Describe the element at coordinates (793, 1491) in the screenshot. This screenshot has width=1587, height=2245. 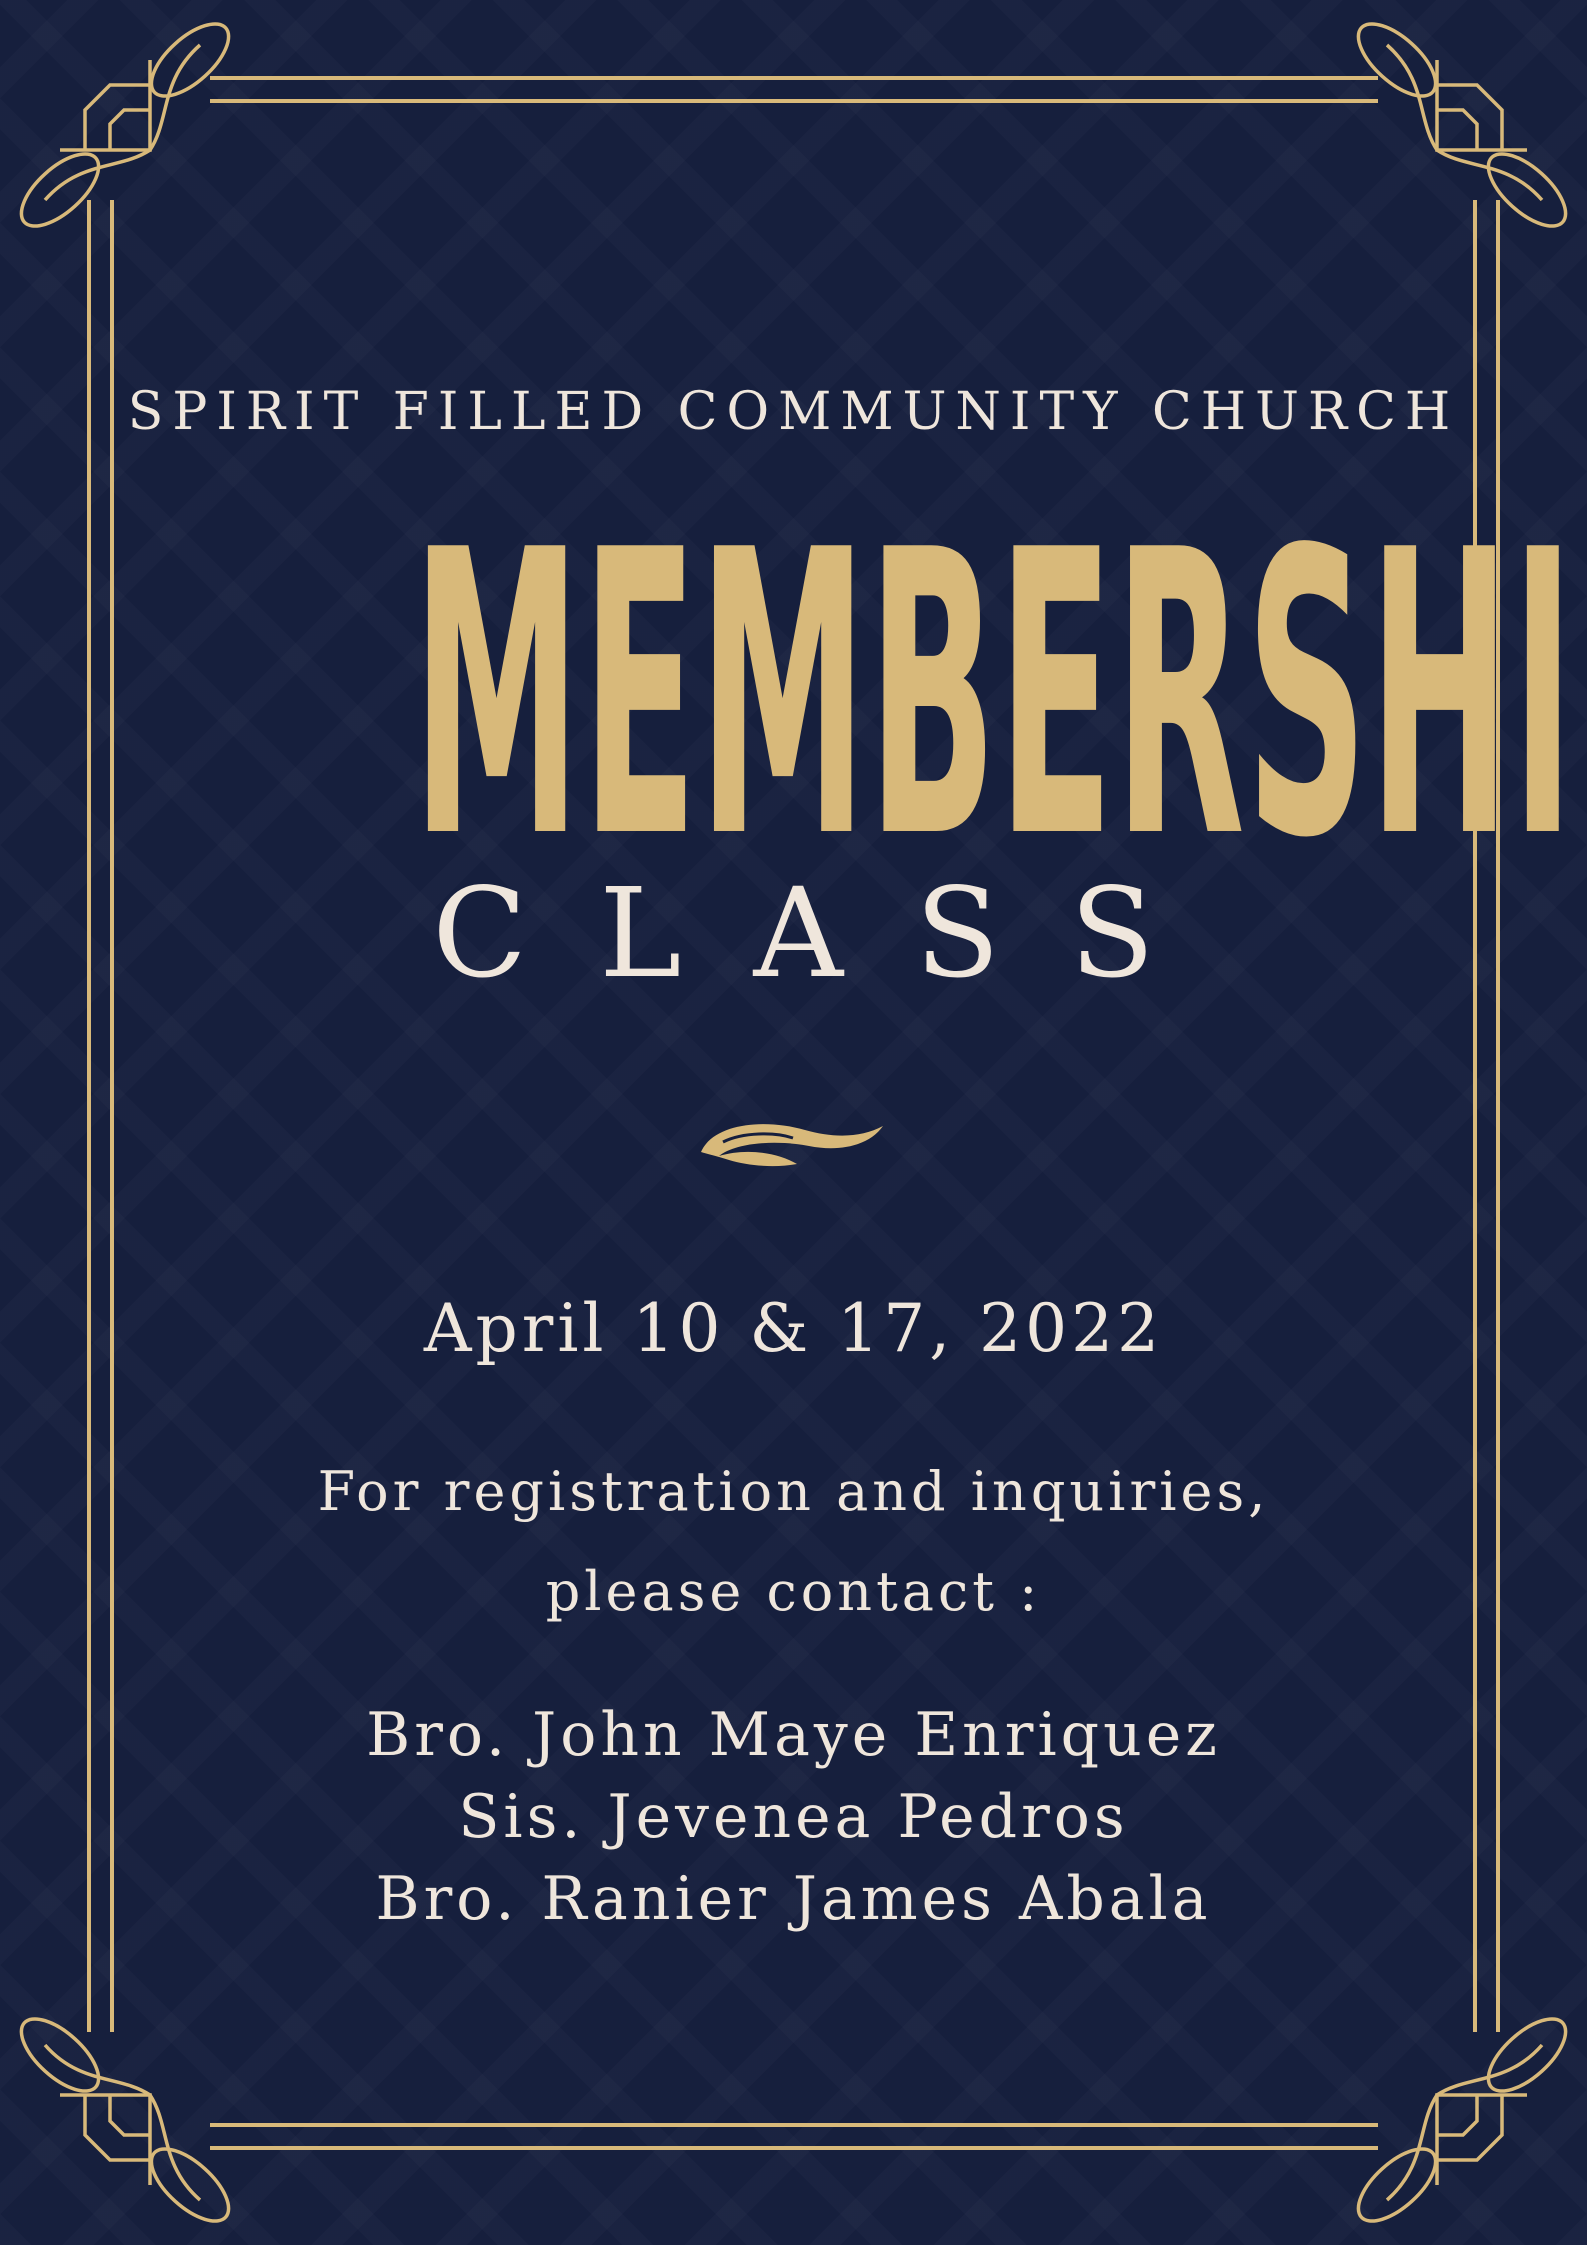
I see `contact-intro-line-1: For registration and inquiries,` at that location.